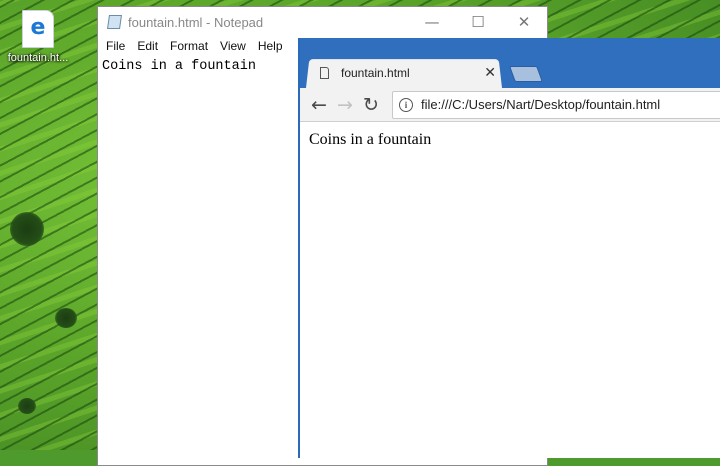 This screenshot has height=466, width=720. What do you see at coordinates (490, 73) in the screenshot?
I see `tab-close-icon: ✕` at bounding box center [490, 73].